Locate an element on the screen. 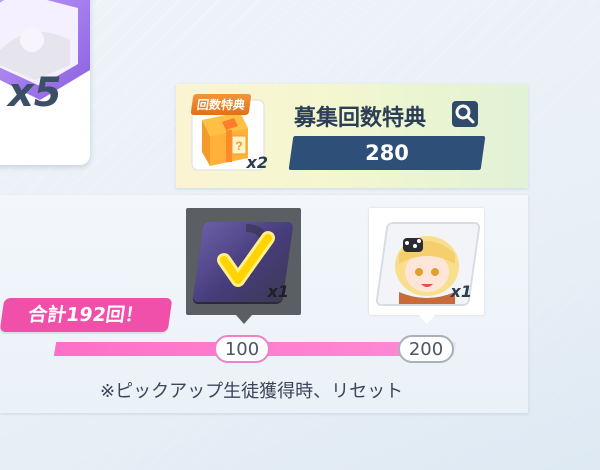 The height and width of the screenshot is (470, 600). reward-slot-200: x1 is located at coordinates (426, 266).